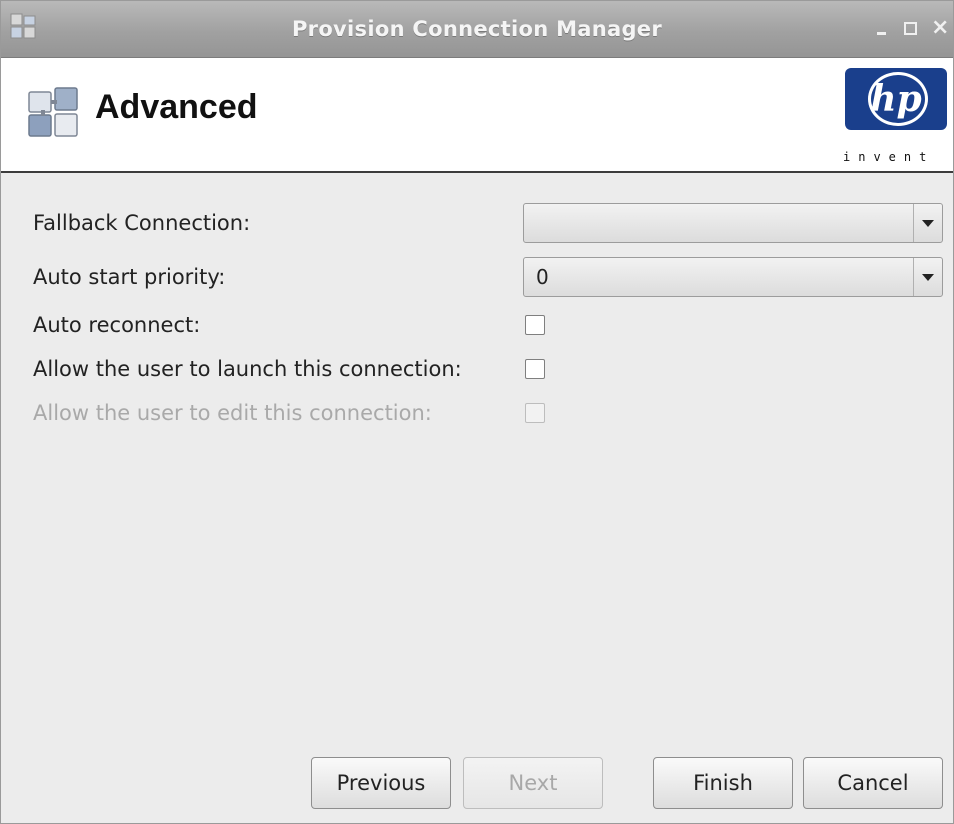  Describe the element at coordinates (542, 277) in the screenshot. I see `auto-start-priority-value: 0` at that location.